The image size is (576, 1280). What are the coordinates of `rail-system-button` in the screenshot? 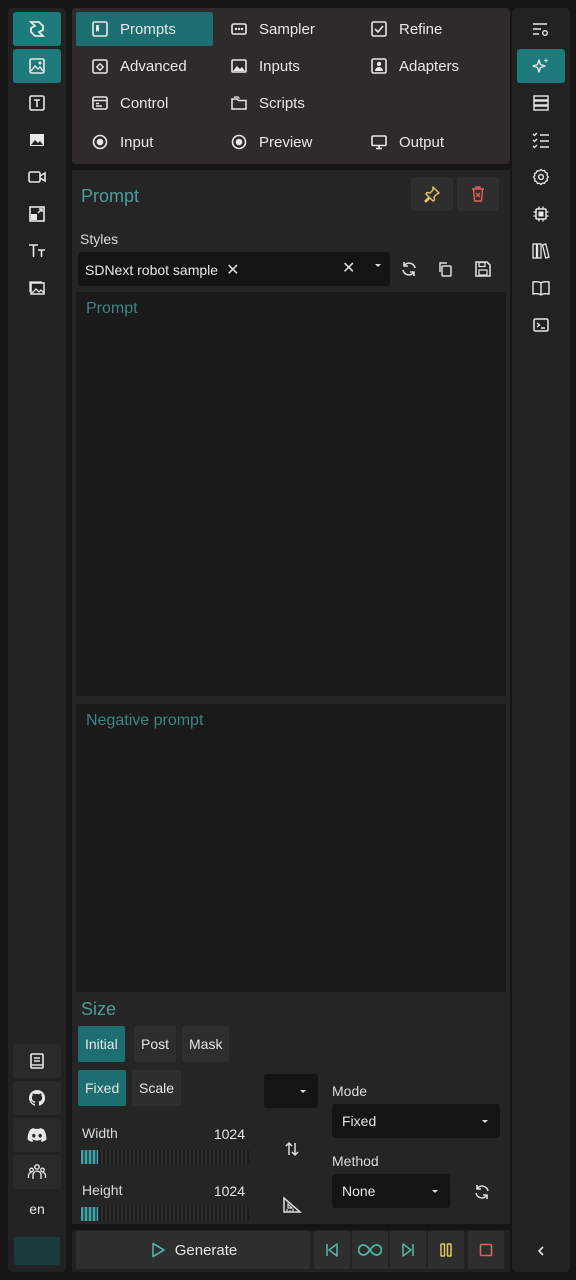 It's located at (541, 214).